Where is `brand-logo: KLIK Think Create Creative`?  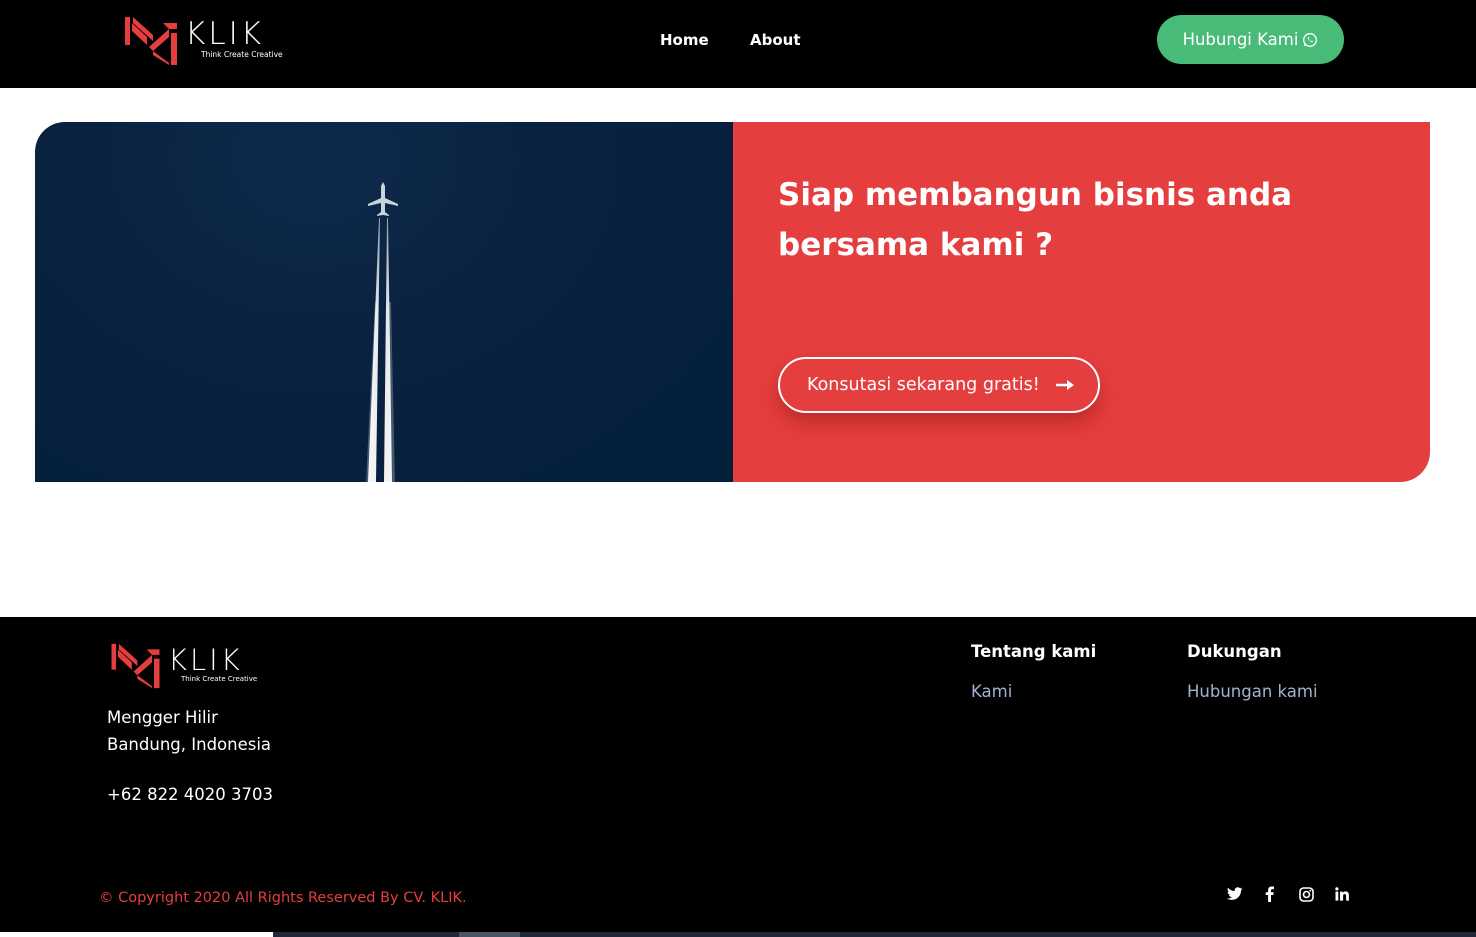
brand-logo: KLIK Think Create Creative is located at coordinates (203, 41).